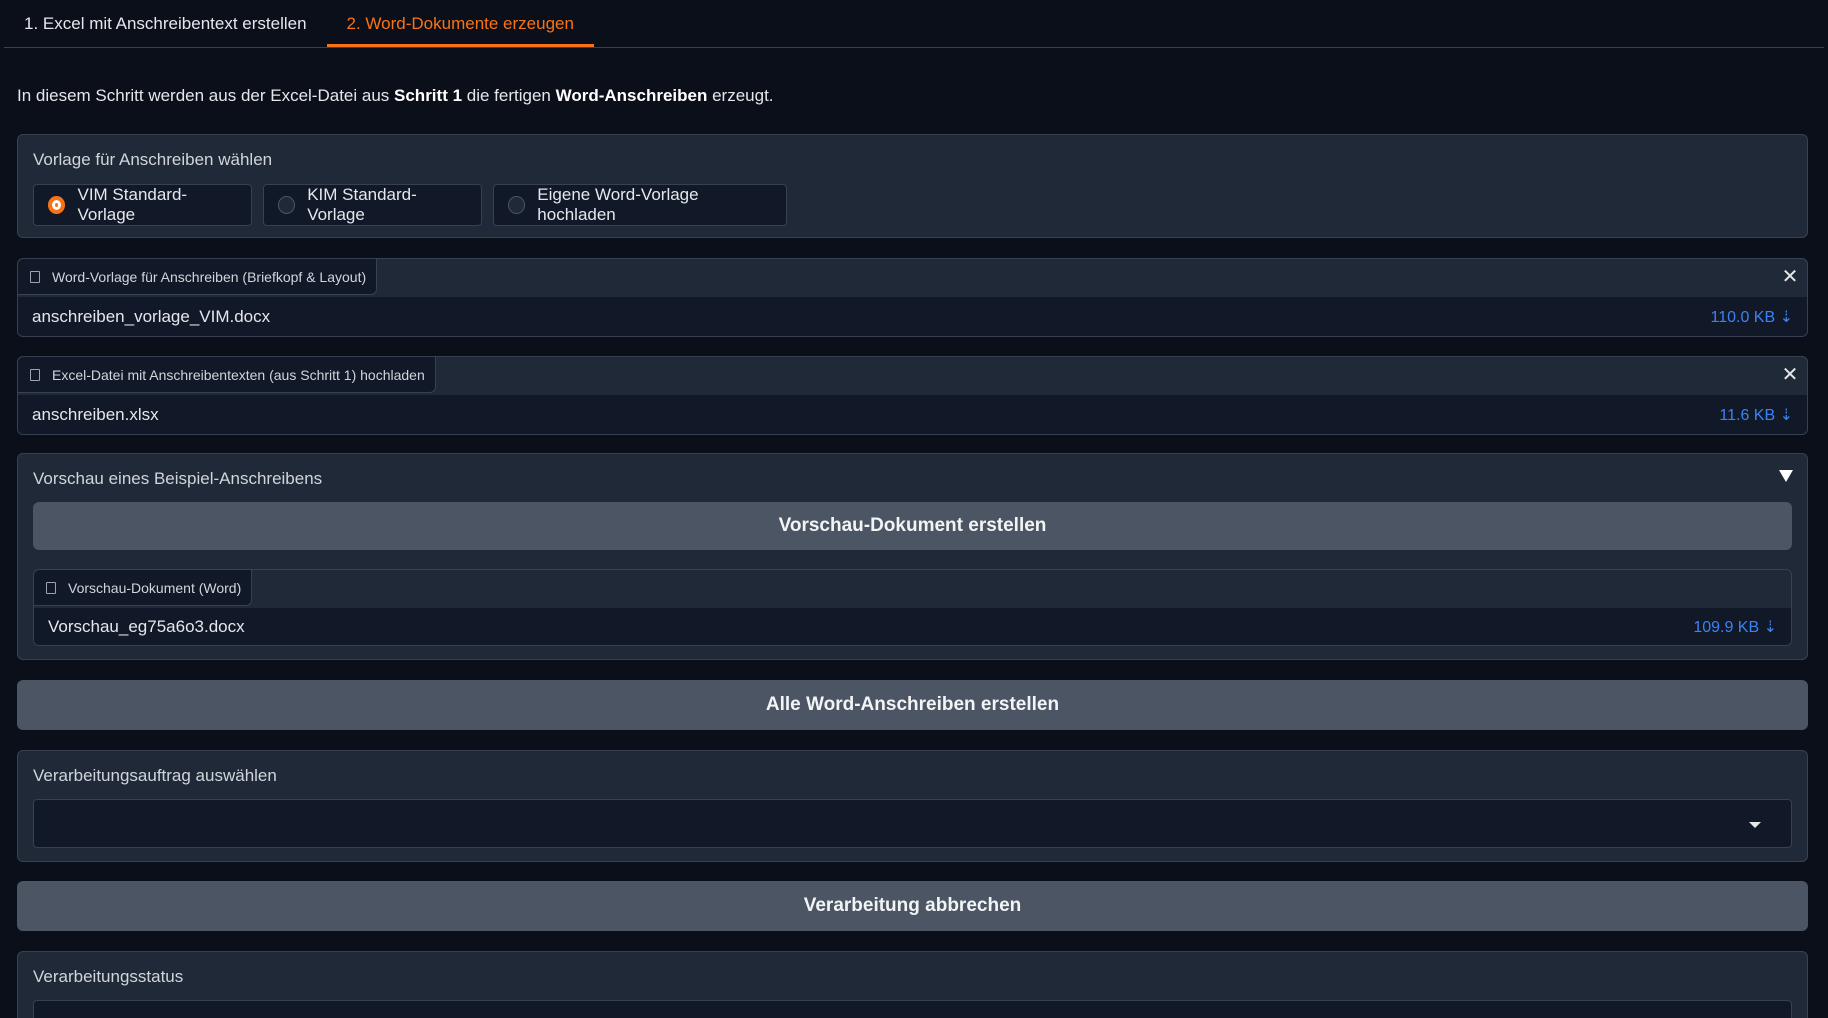 The width and height of the screenshot is (1828, 1018). I want to click on radio-vim-standard: VIM Standard-Vorlage, so click(142, 205).